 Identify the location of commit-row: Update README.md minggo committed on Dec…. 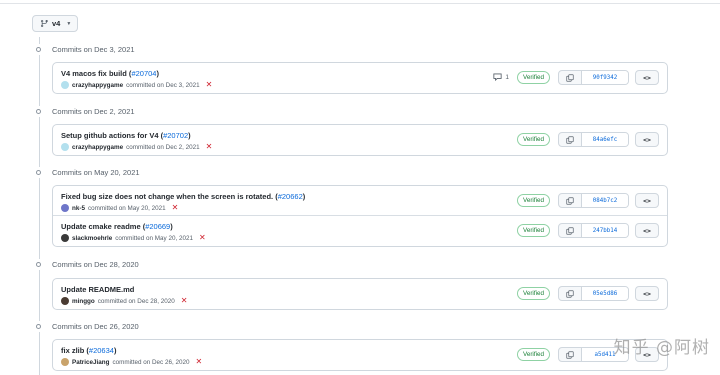
(360, 294).